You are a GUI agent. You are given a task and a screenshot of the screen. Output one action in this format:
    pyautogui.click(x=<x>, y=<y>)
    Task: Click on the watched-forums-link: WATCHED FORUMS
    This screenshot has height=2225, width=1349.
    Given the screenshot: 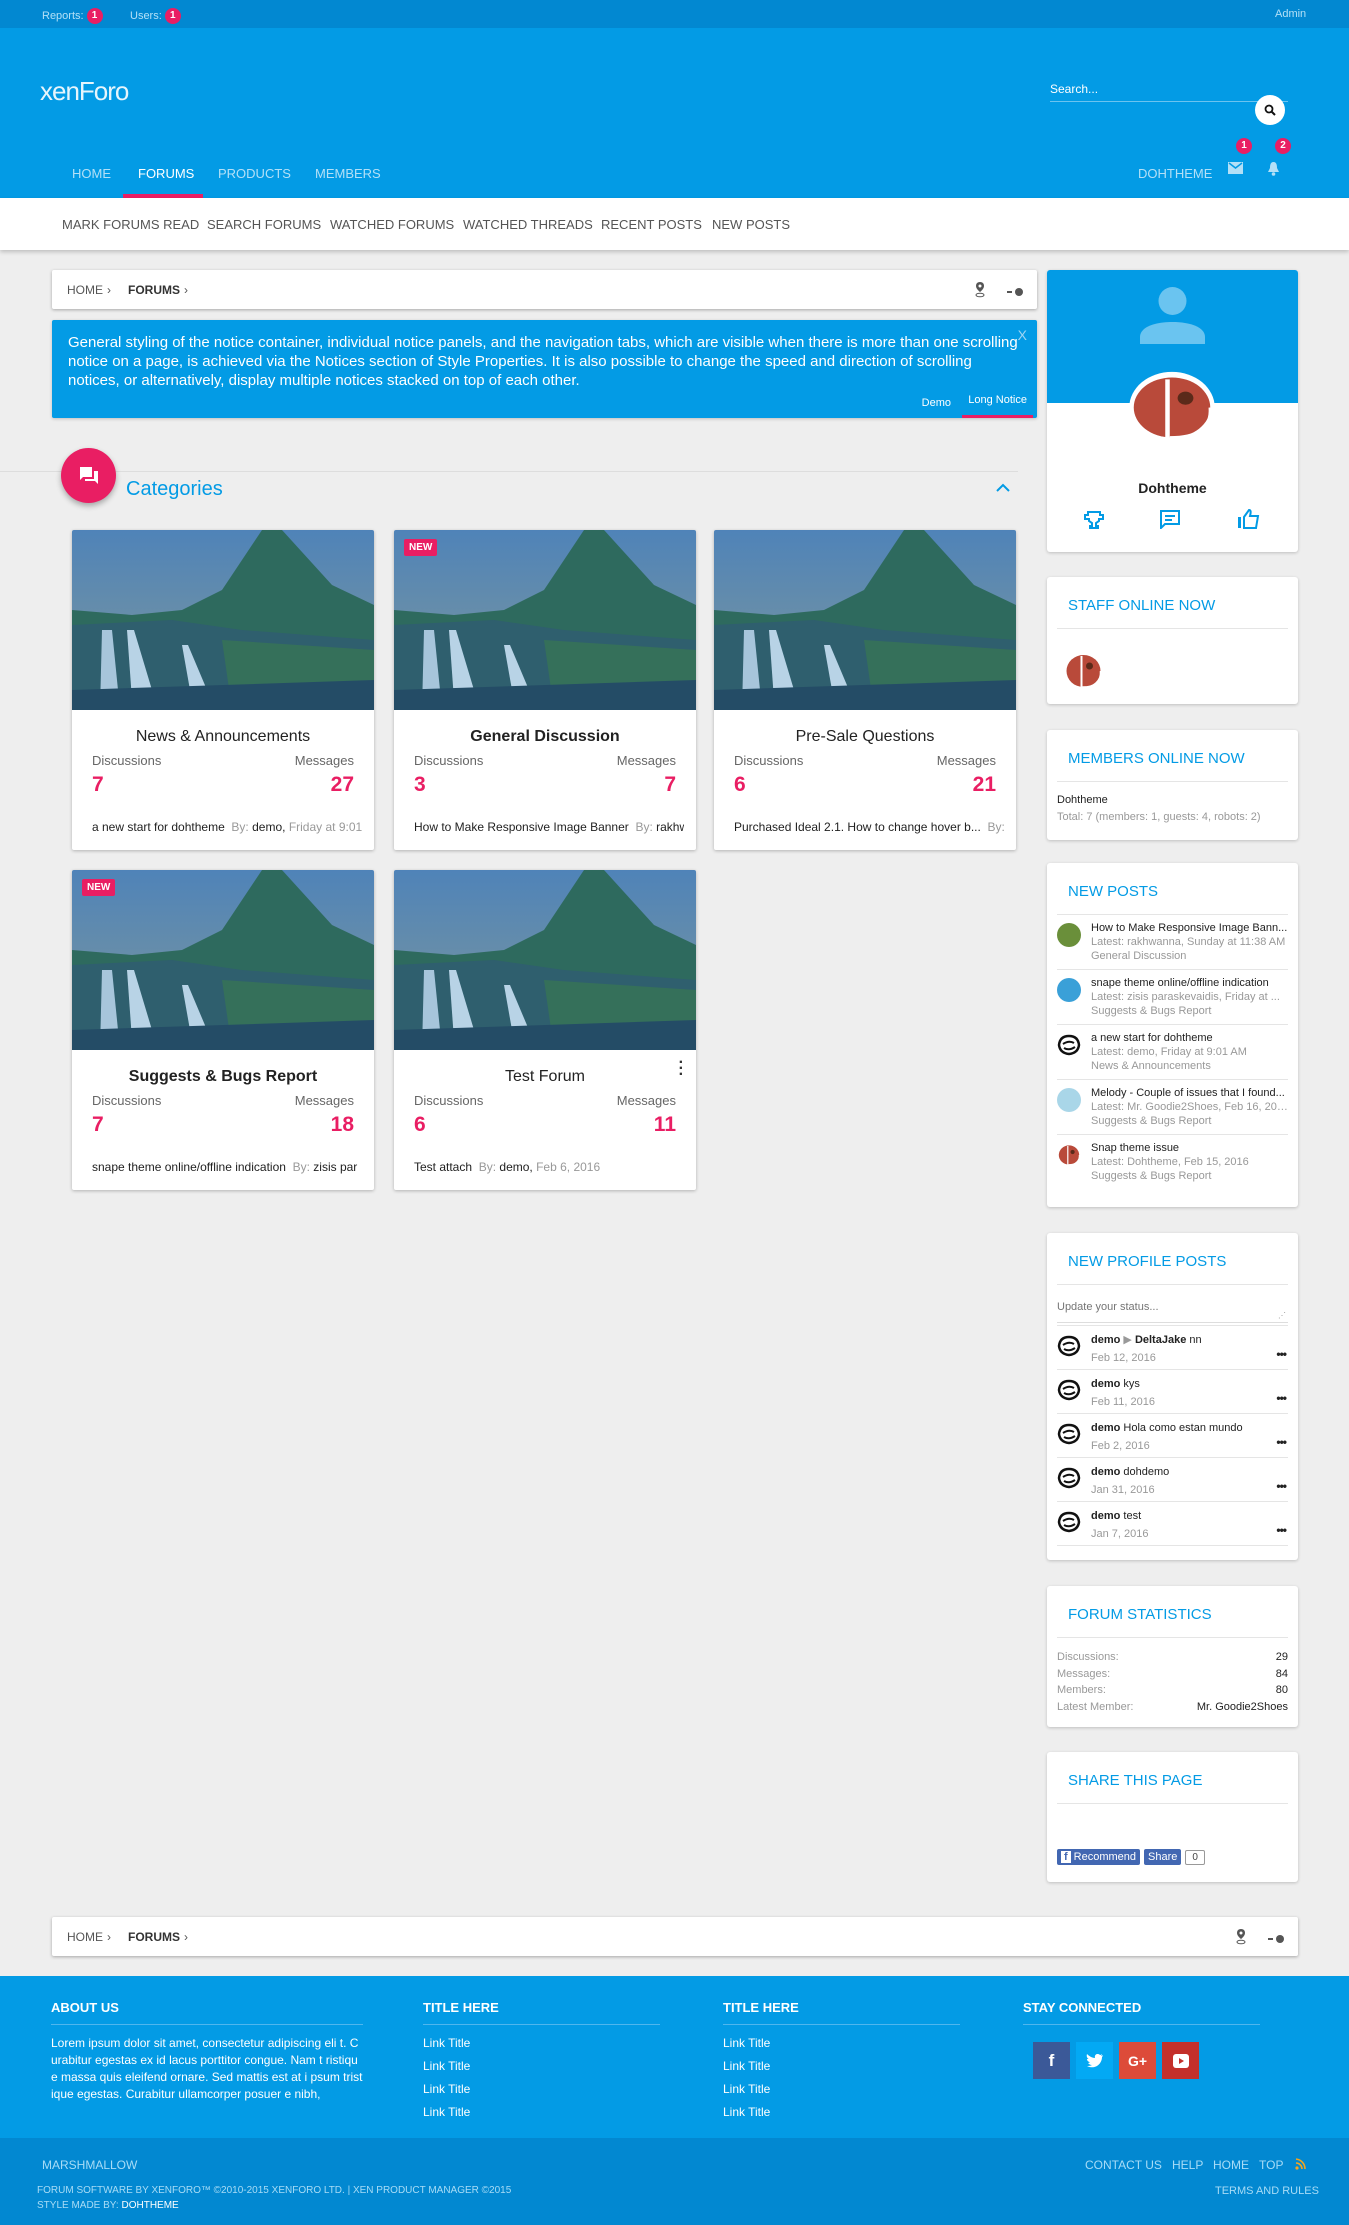 What is the action you would take?
    pyautogui.click(x=392, y=224)
    